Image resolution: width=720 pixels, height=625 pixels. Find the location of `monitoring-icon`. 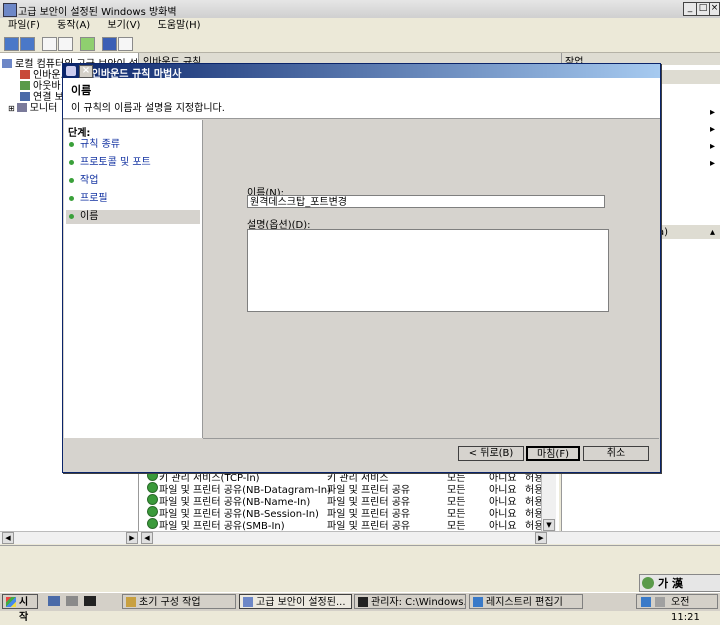

monitoring-icon is located at coordinates (21, 107).